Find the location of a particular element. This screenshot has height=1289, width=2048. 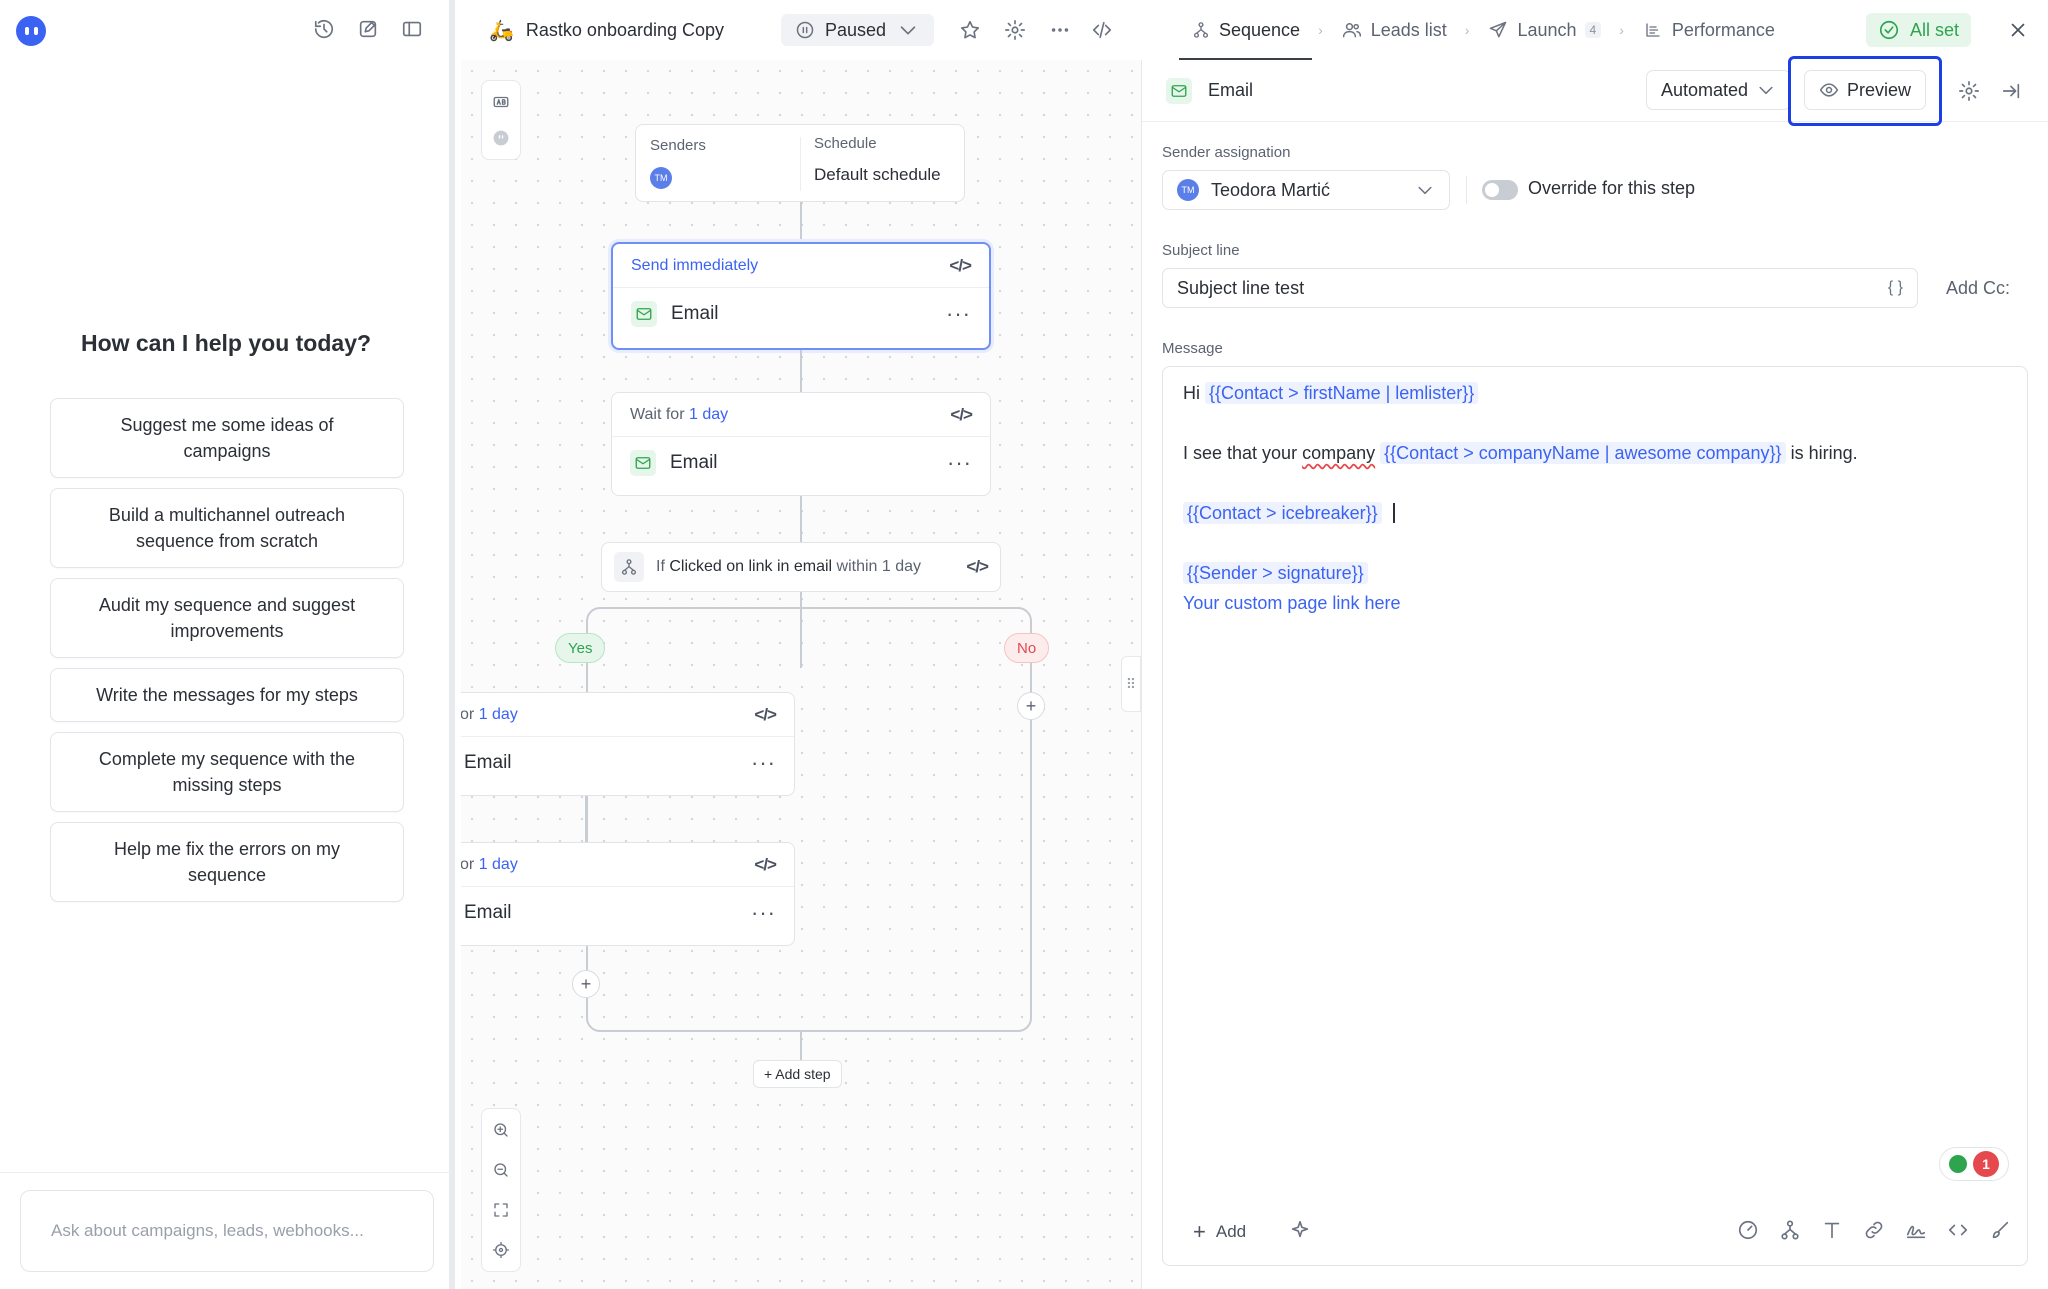

tab-performance: Performance is located at coordinates (1708, 30).